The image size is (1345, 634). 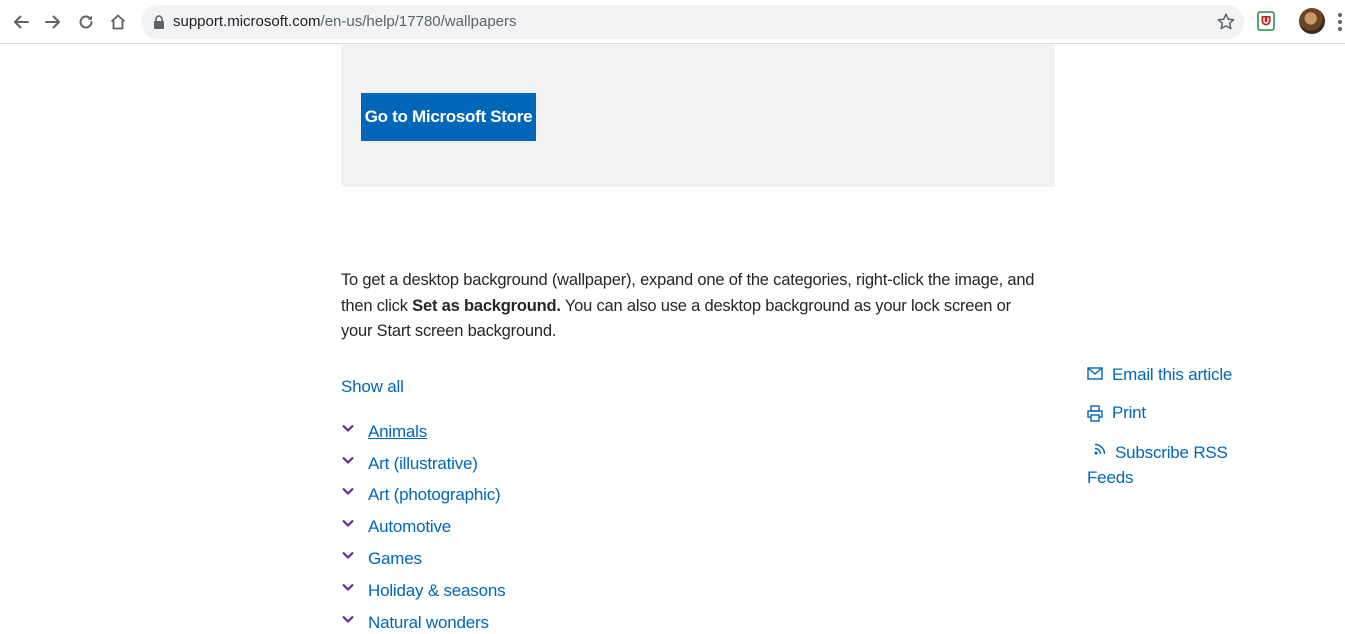 What do you see at coordinates (1095, 413) in the screenshot?
I see `printer-icon` at bounding box center [1095, 413].